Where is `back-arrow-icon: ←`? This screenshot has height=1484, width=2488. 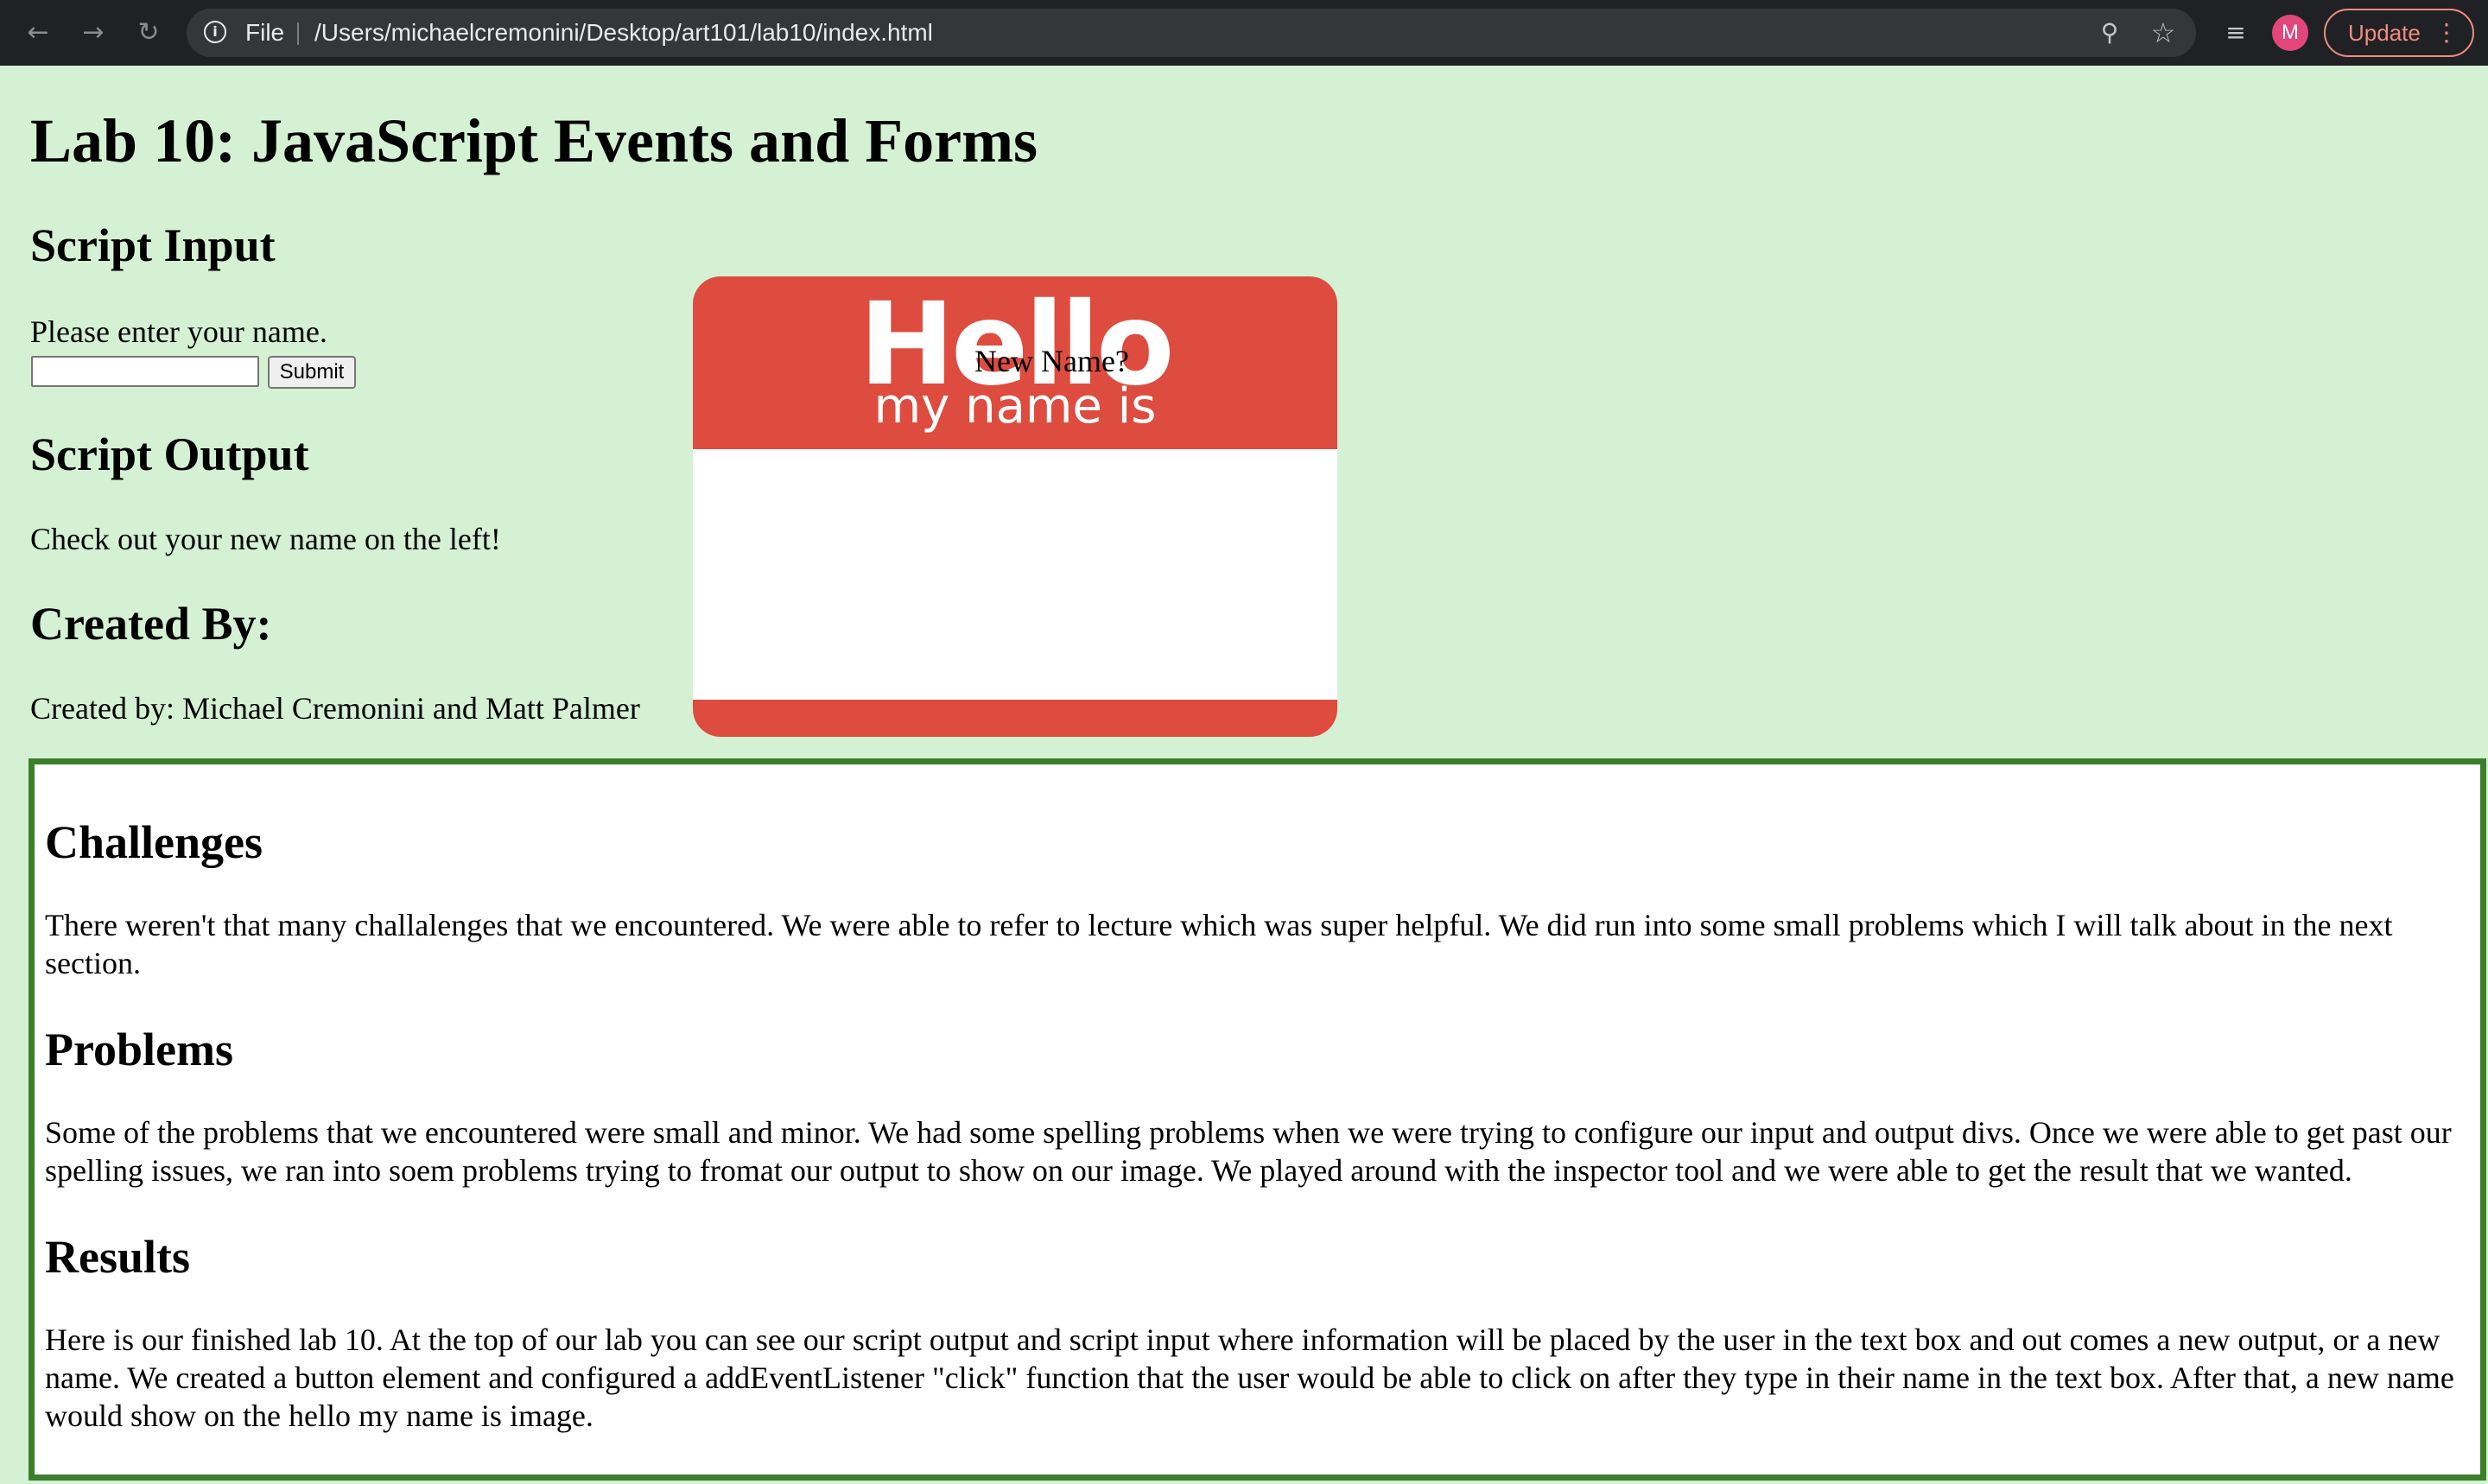 back-arrow-icon: ← is located at coordinates (38, 33).